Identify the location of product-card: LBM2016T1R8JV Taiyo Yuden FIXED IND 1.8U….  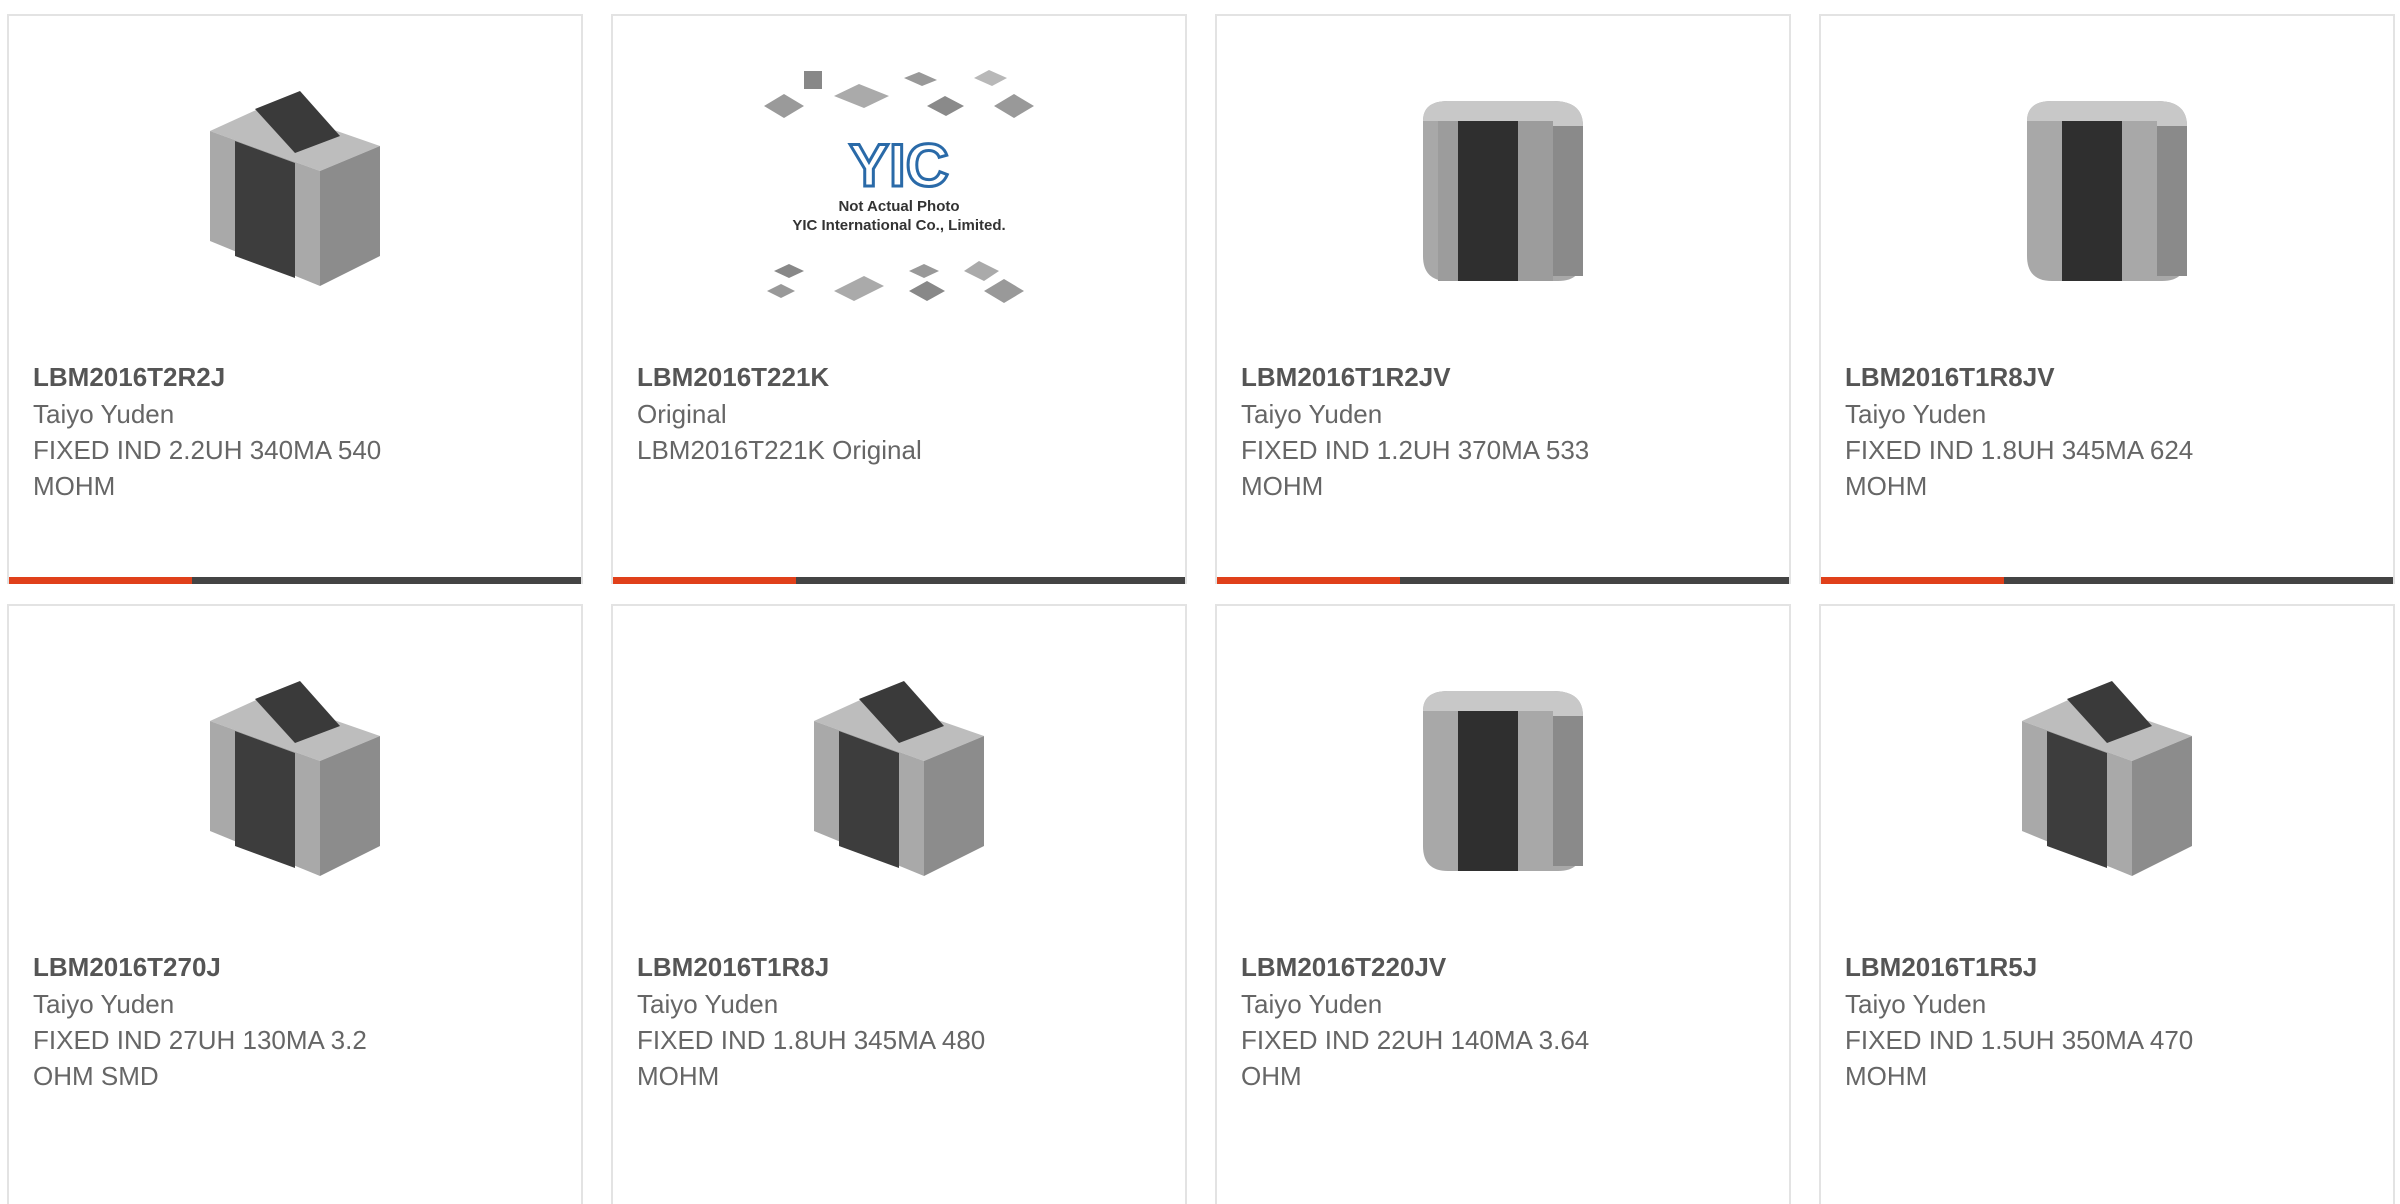
(2107, 299).